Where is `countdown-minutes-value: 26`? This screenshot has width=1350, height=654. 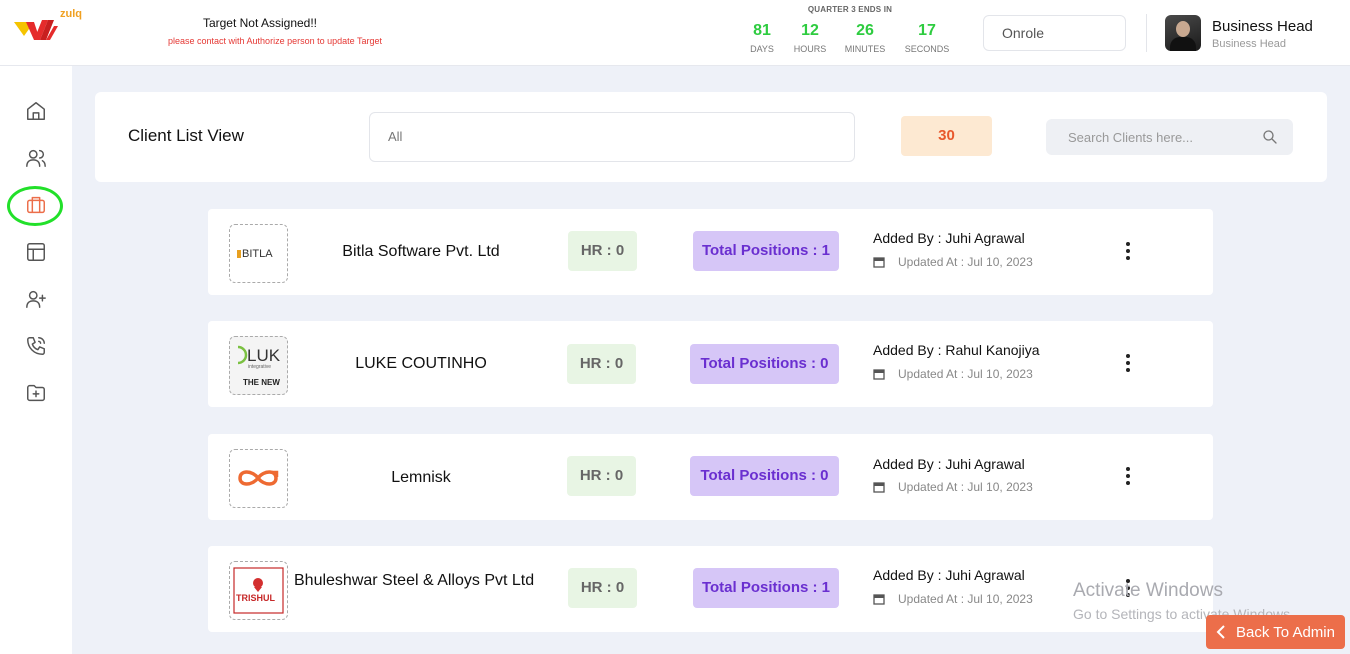
countdown-minutes-value: 26 is located at coordinates (865, 30).